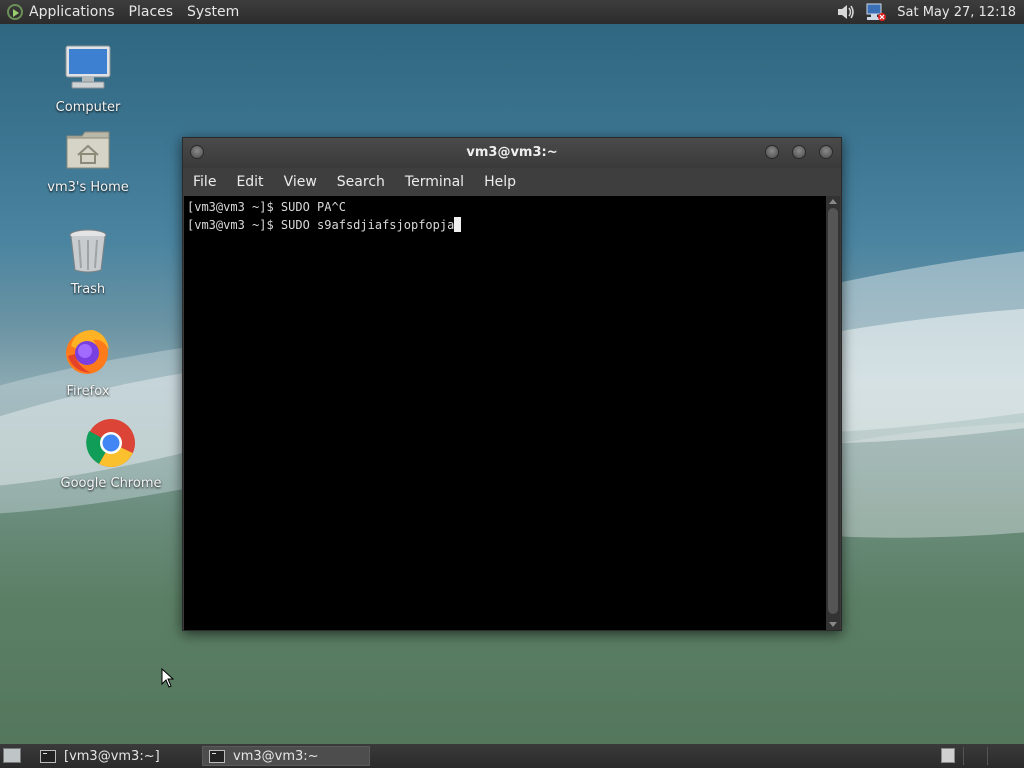 The width and height of the screenshot is (1024, 768). I want to click on menu-edit: Edit, so click(249, 182).